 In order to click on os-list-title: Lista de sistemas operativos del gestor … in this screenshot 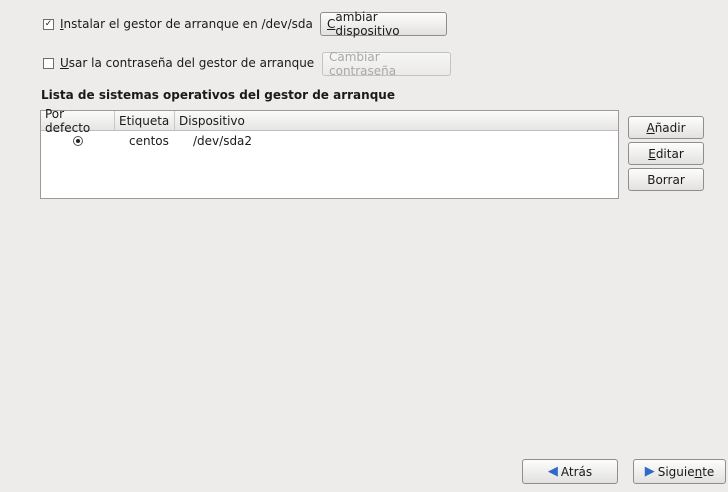, I will do `click(218, 95)`.